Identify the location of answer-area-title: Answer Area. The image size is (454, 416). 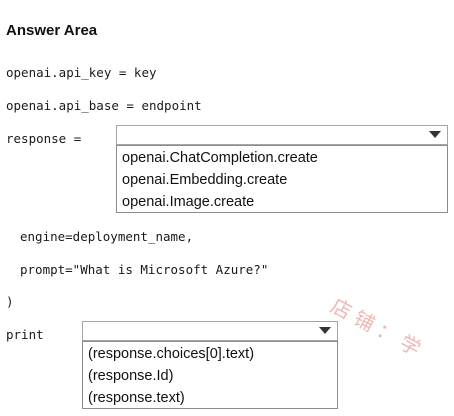
(52, 30).